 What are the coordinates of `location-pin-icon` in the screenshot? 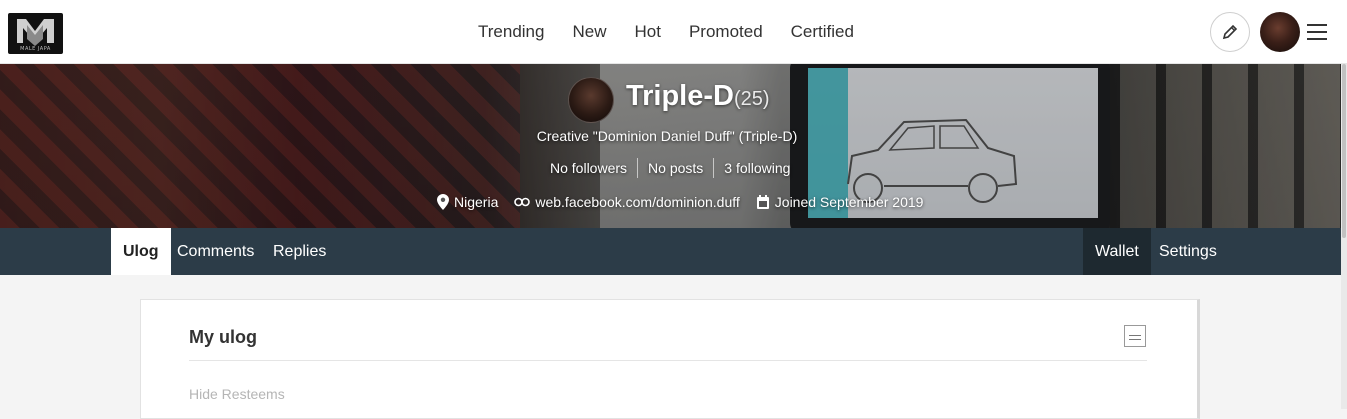 It's located at (443, 202).